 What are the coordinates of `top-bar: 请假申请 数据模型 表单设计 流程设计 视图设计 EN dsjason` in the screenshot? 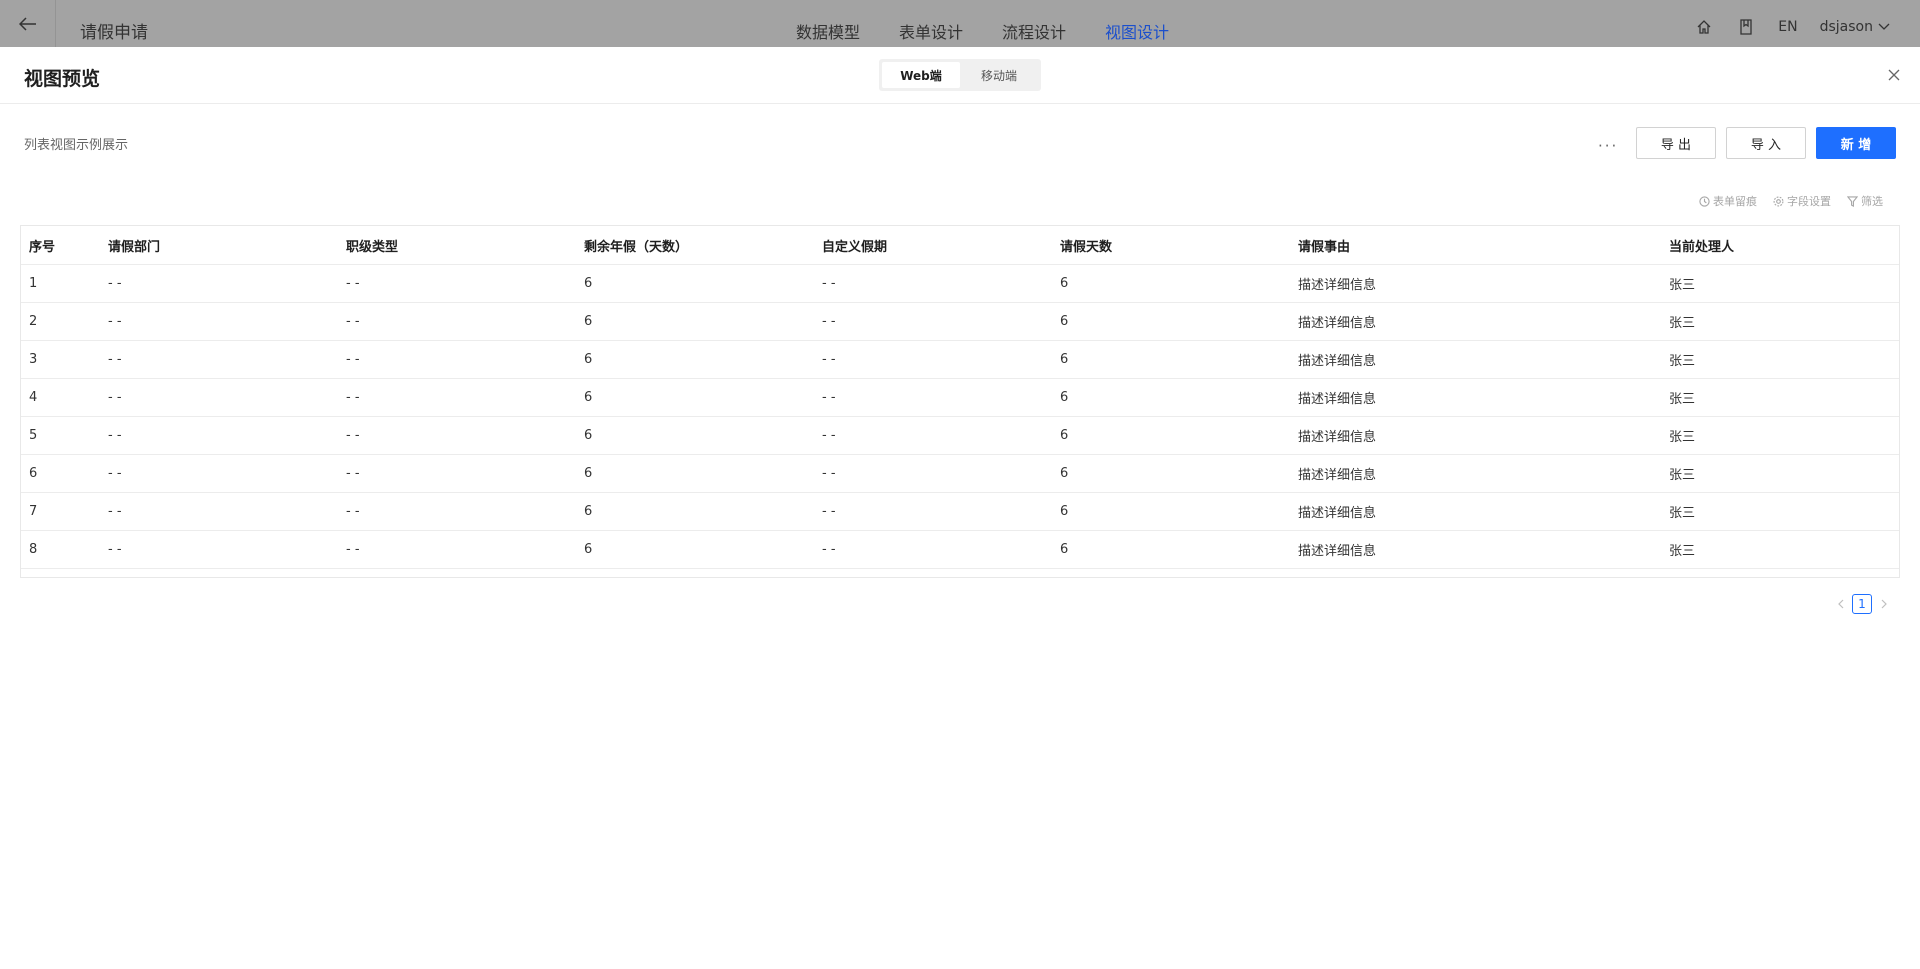 It's located at (960, 23).